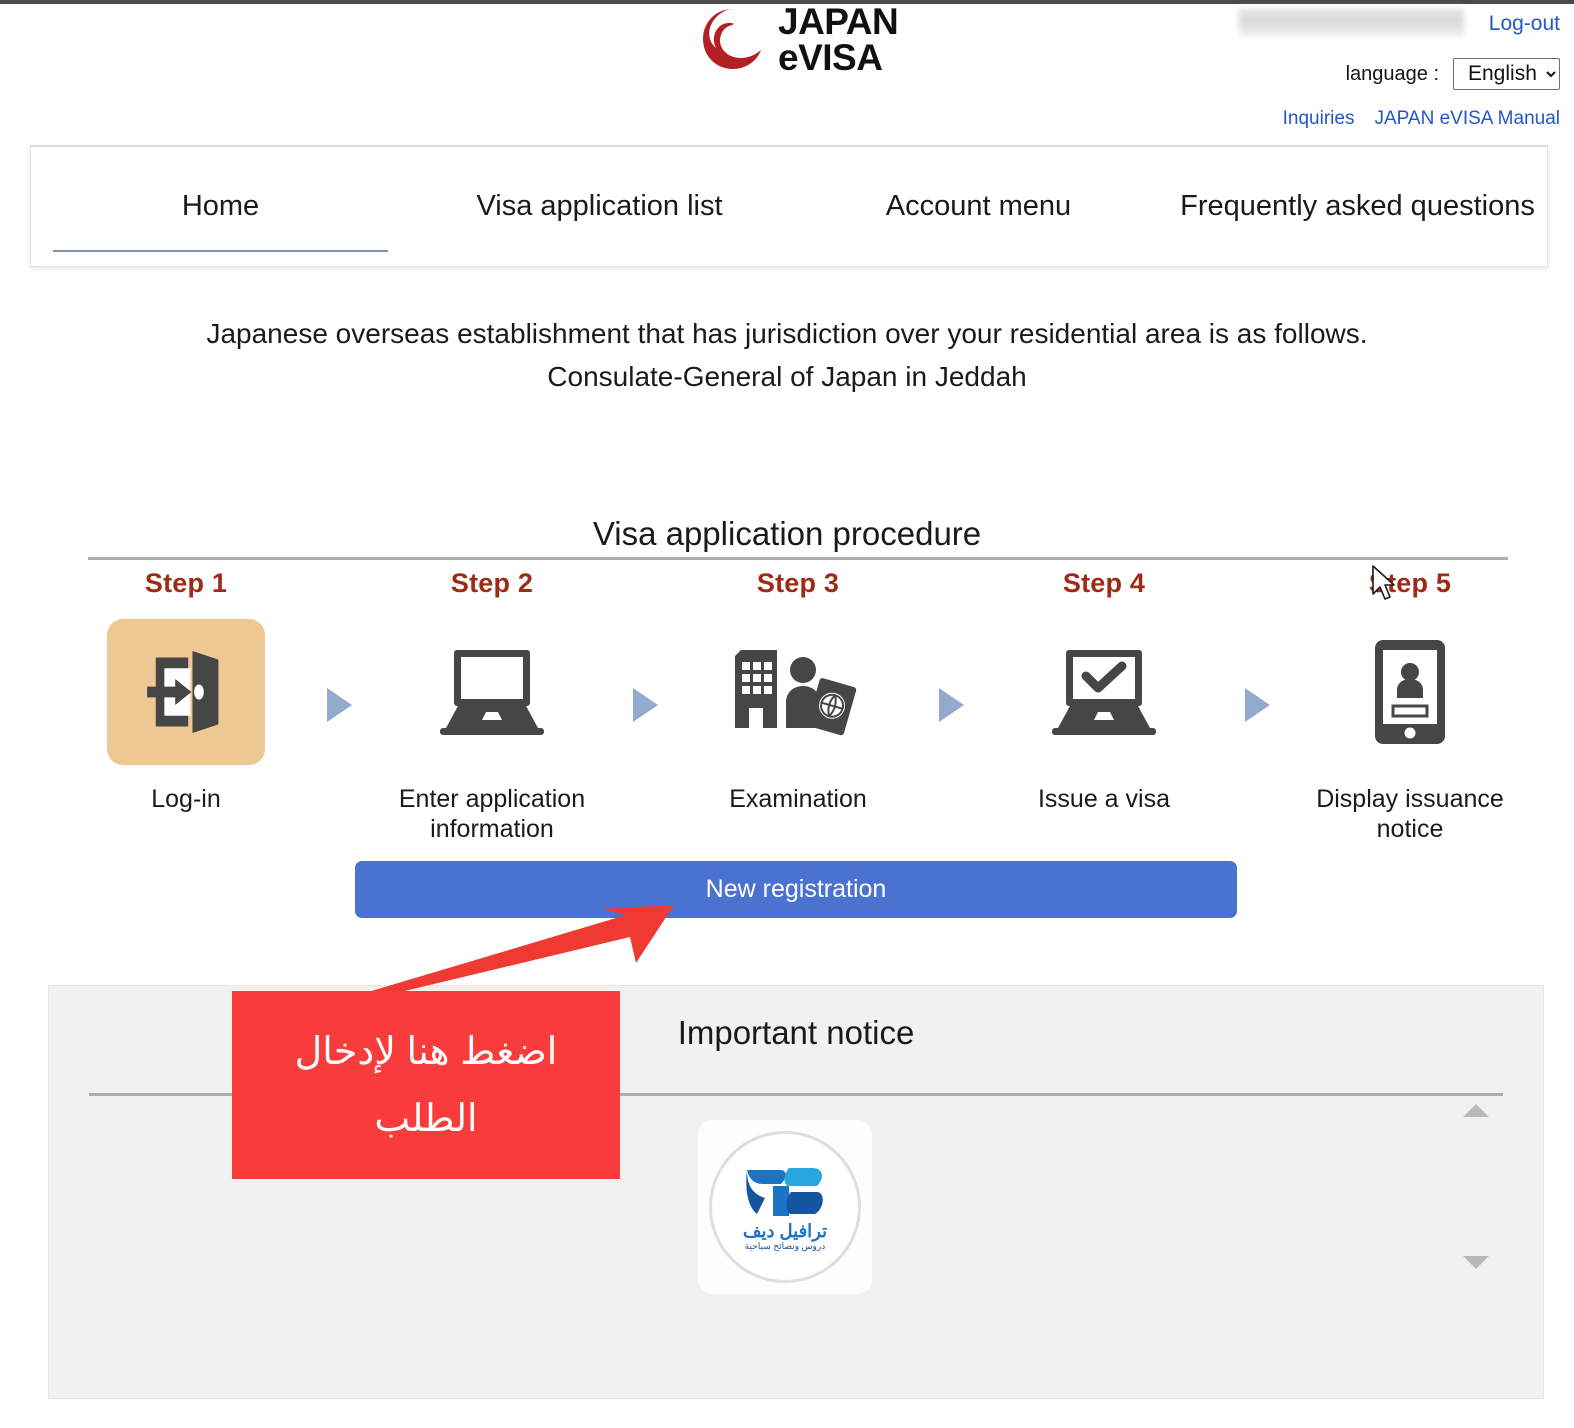  I want to click on nav-item-faq: Frequently asked questions, so click(1357, 206).